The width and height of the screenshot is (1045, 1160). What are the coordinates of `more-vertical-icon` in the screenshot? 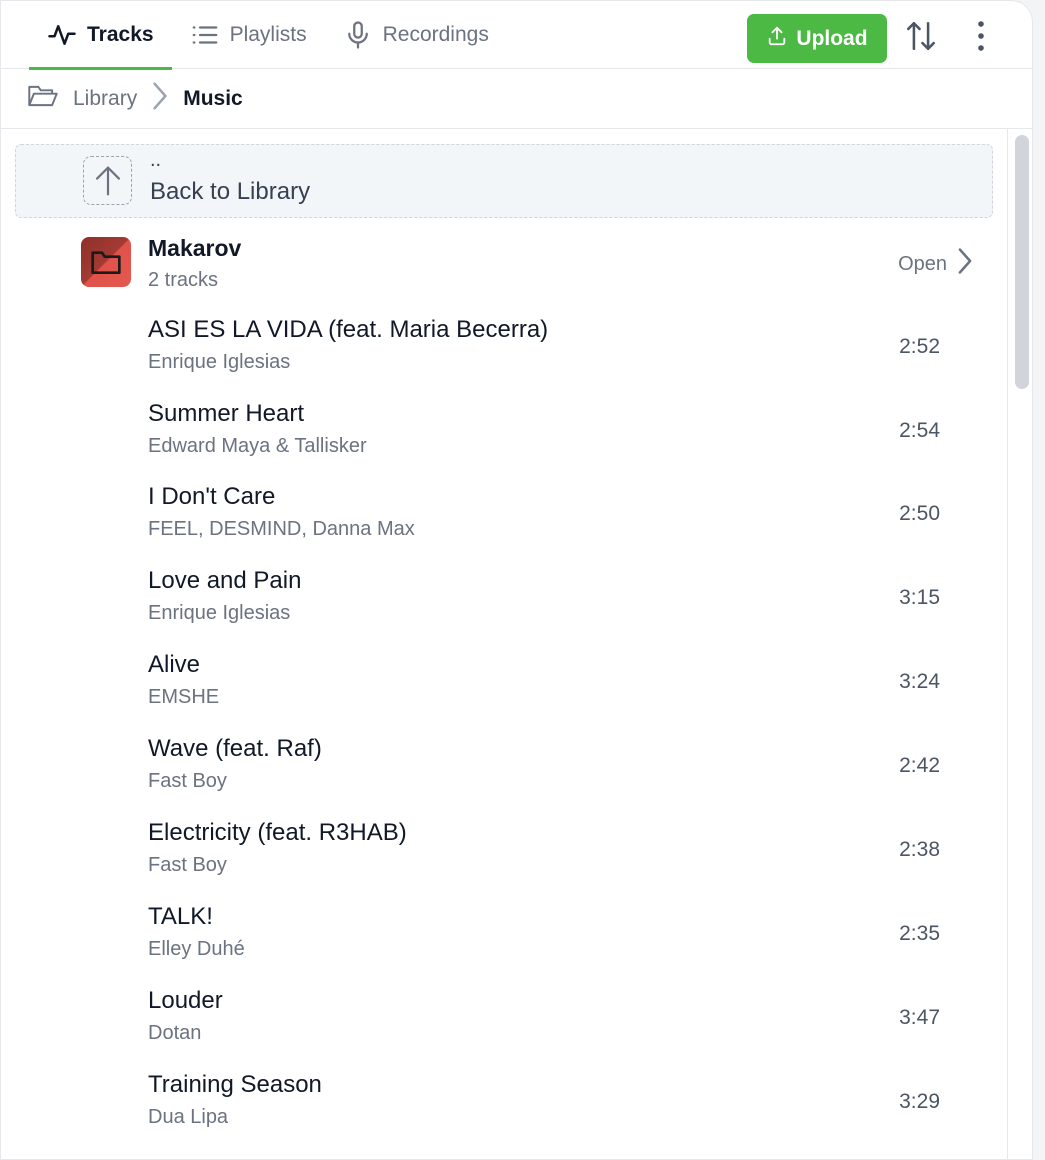 It's located at (981, 38).